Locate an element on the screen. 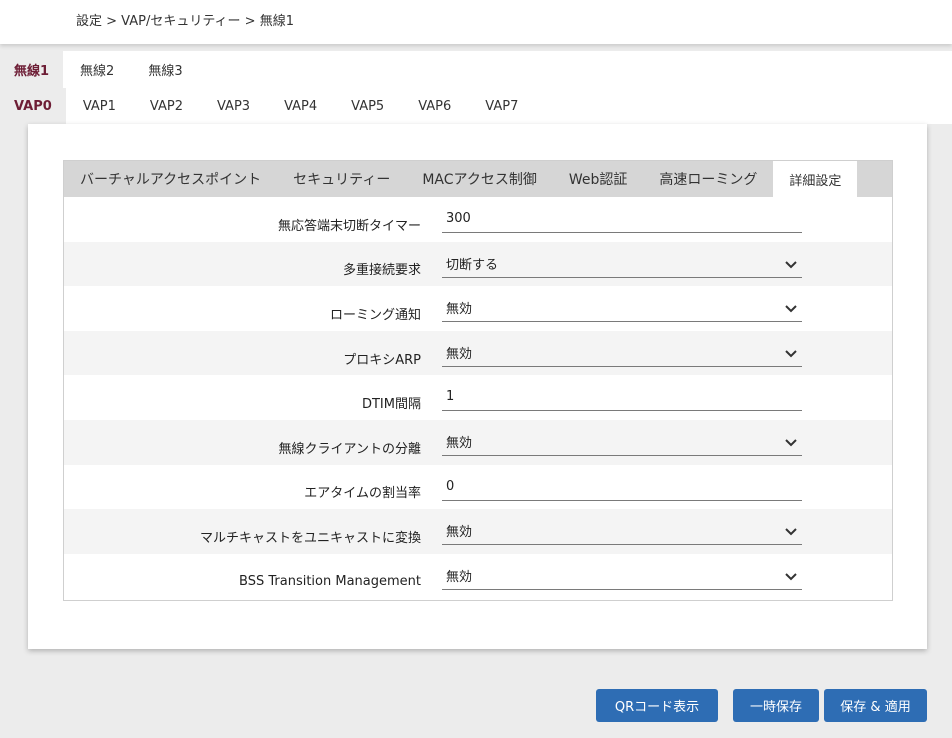 The image size is (952, 738). tab-vap-7: VAP7 is located at coordinates (501, 106).